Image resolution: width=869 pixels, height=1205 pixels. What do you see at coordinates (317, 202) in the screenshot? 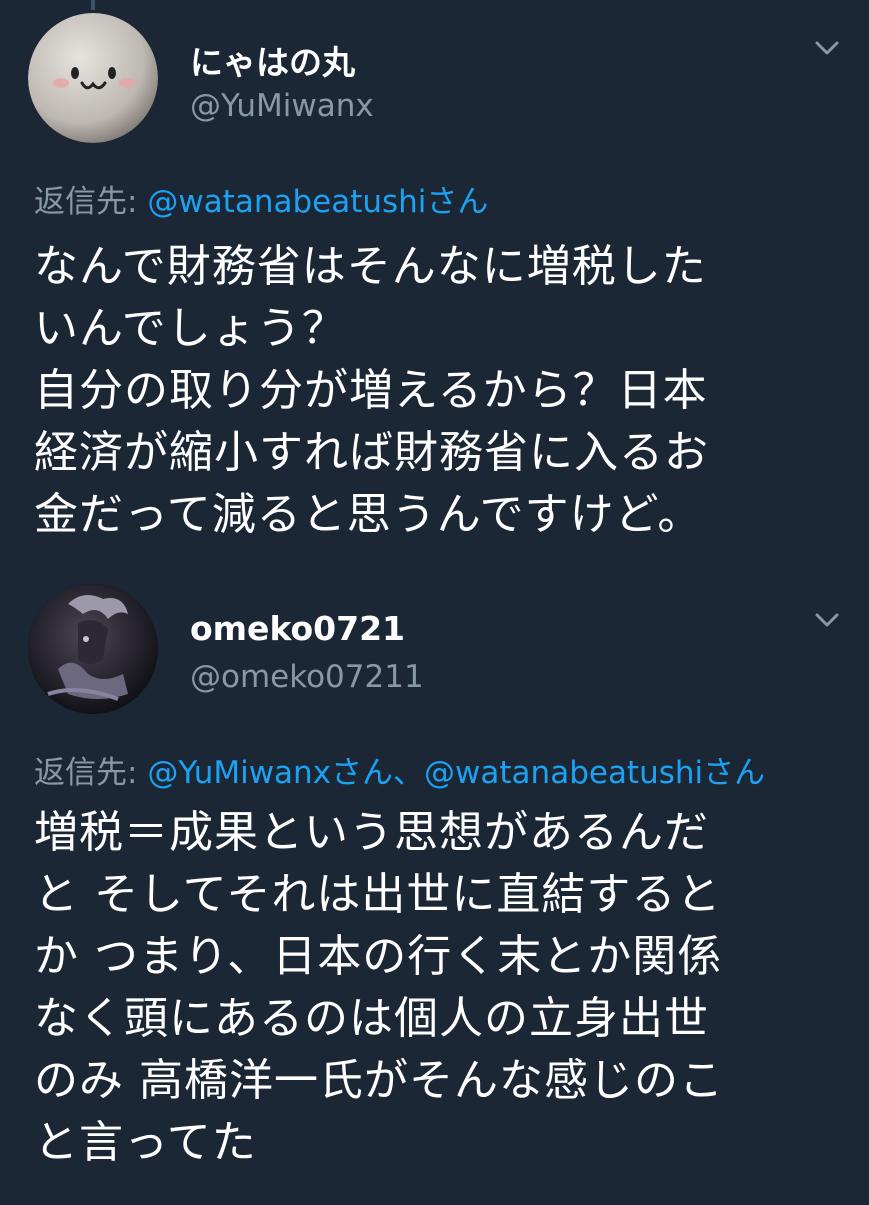
I see `reply-mention-link: @watanabeatushiさん` at bounding box center [317, 202].